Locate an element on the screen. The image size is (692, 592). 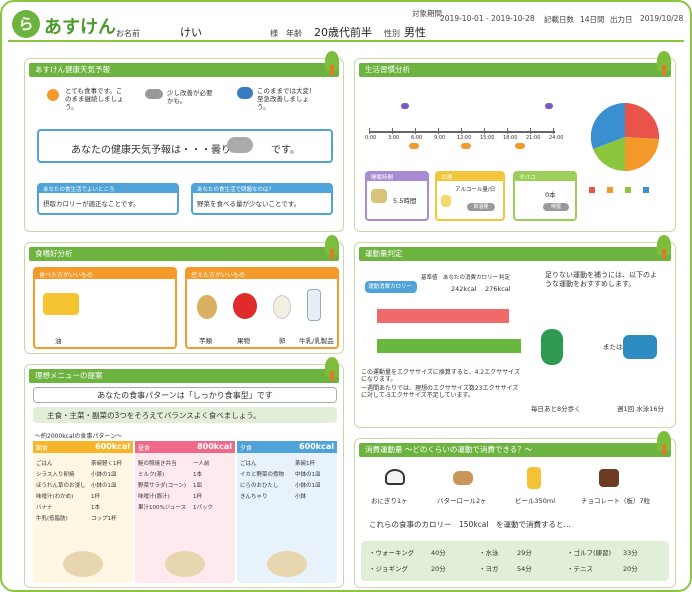
meal-item-amount: 中鉢の1皿 is located at coordinates (308, 475).